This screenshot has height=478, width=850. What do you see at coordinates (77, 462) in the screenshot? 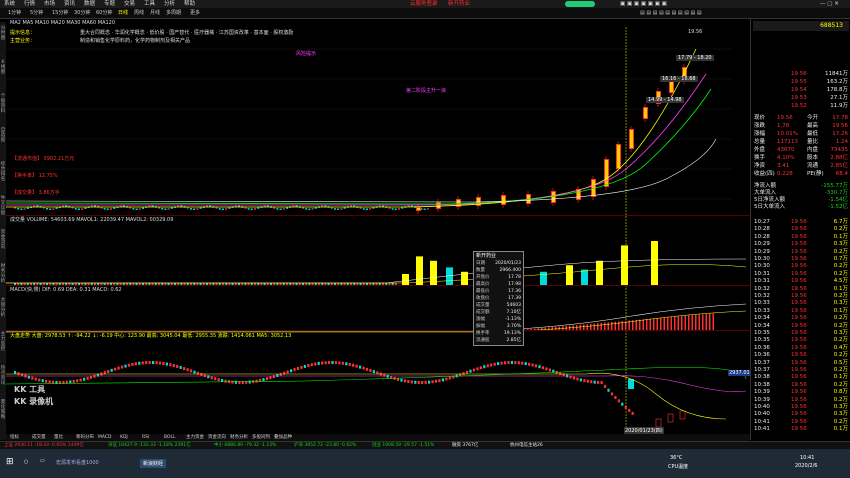
I see `taskbar-app-1: 宏源发布看盘1000` at bounding box center [77, 462].